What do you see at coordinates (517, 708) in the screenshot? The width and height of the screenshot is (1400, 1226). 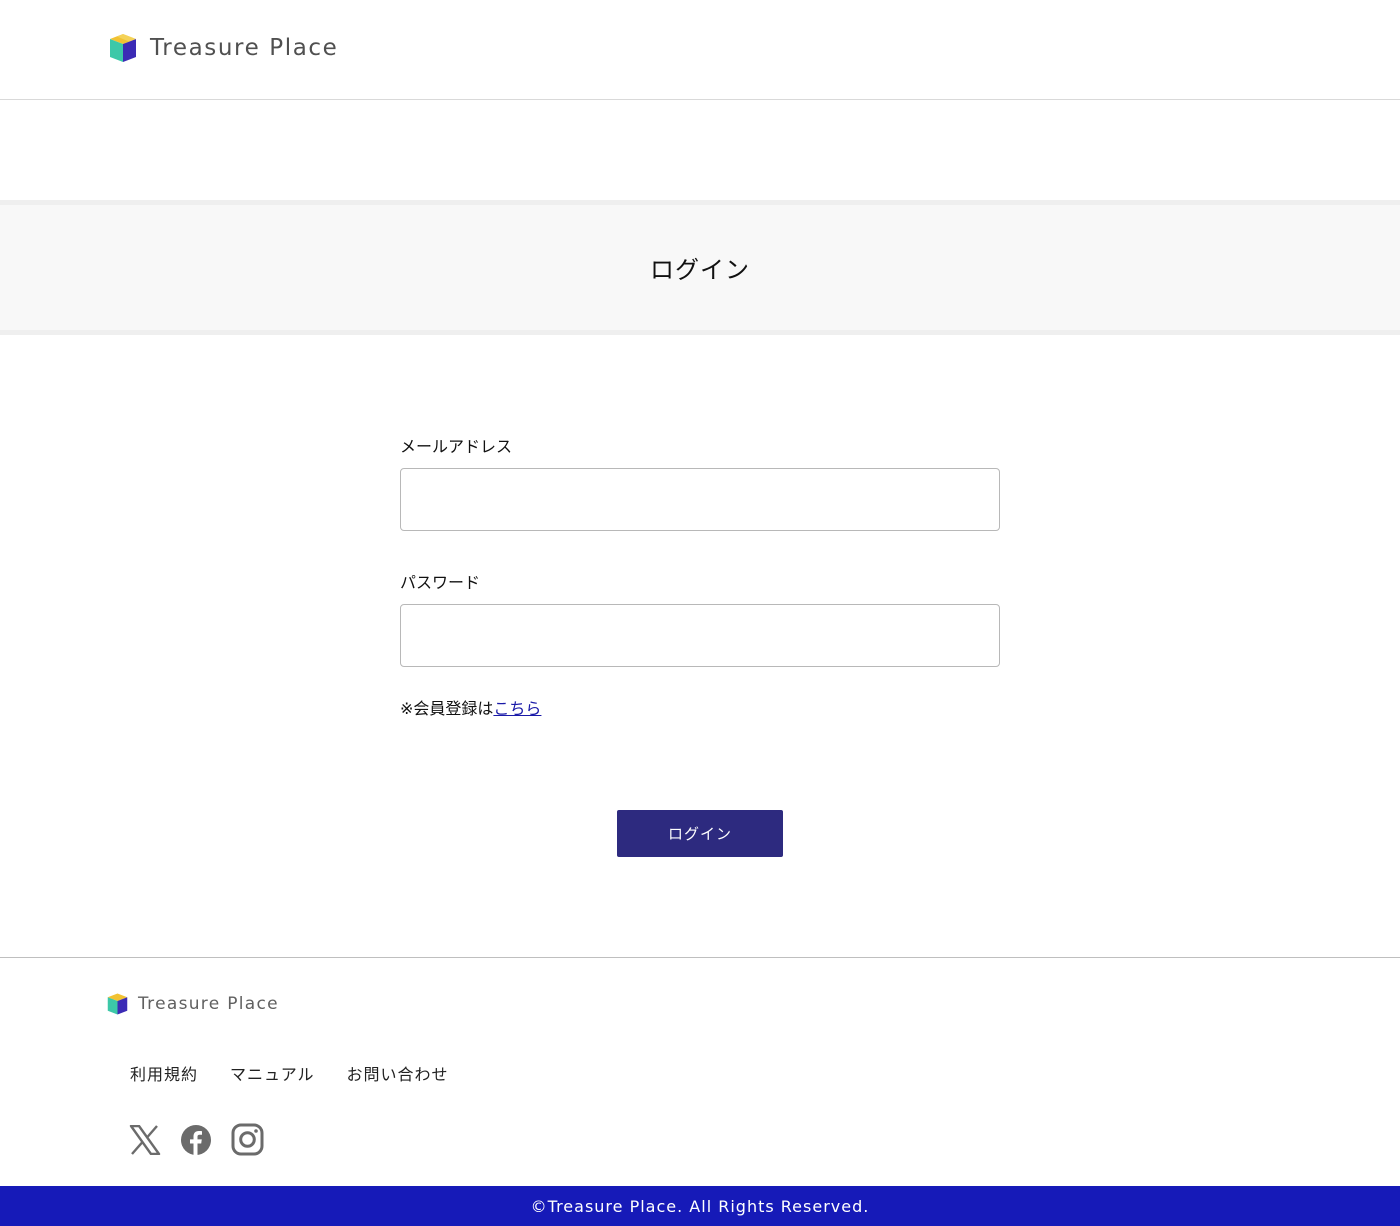 I see `register-link: こちら` at bounding box center [517, 708].